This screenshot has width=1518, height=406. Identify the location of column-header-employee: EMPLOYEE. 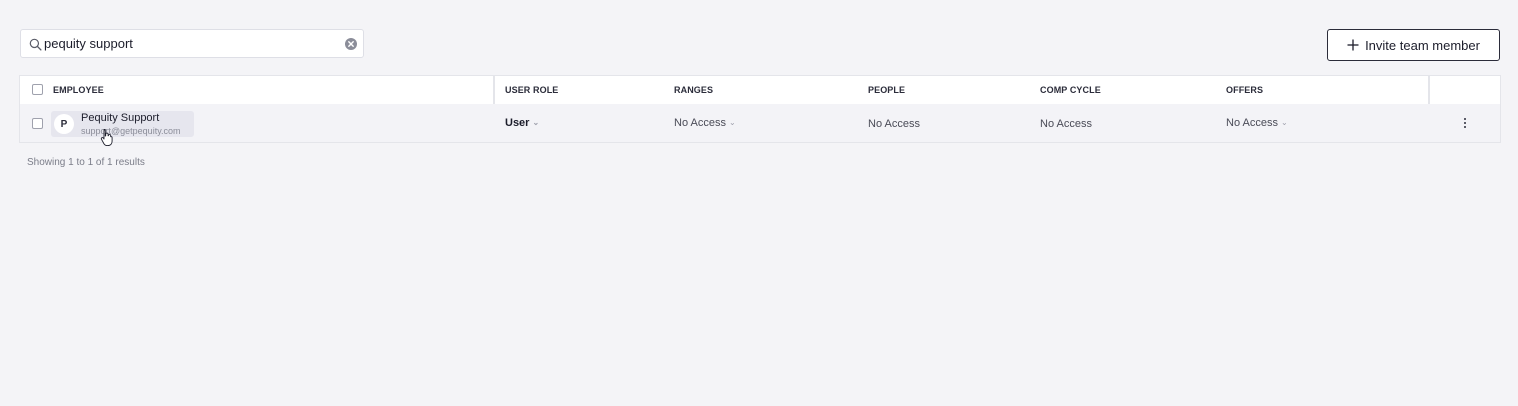
(78, 90).